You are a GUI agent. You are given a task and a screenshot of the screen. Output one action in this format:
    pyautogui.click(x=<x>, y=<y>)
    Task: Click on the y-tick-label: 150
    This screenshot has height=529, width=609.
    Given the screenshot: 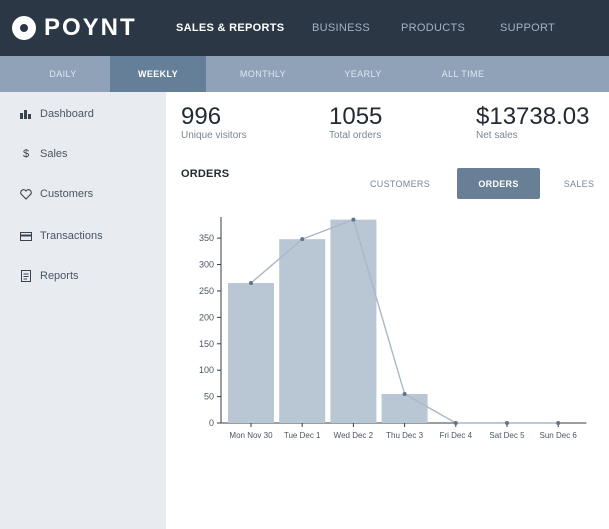 What is the action you would take?
    pyautogui.click(x=206, y=344)
    